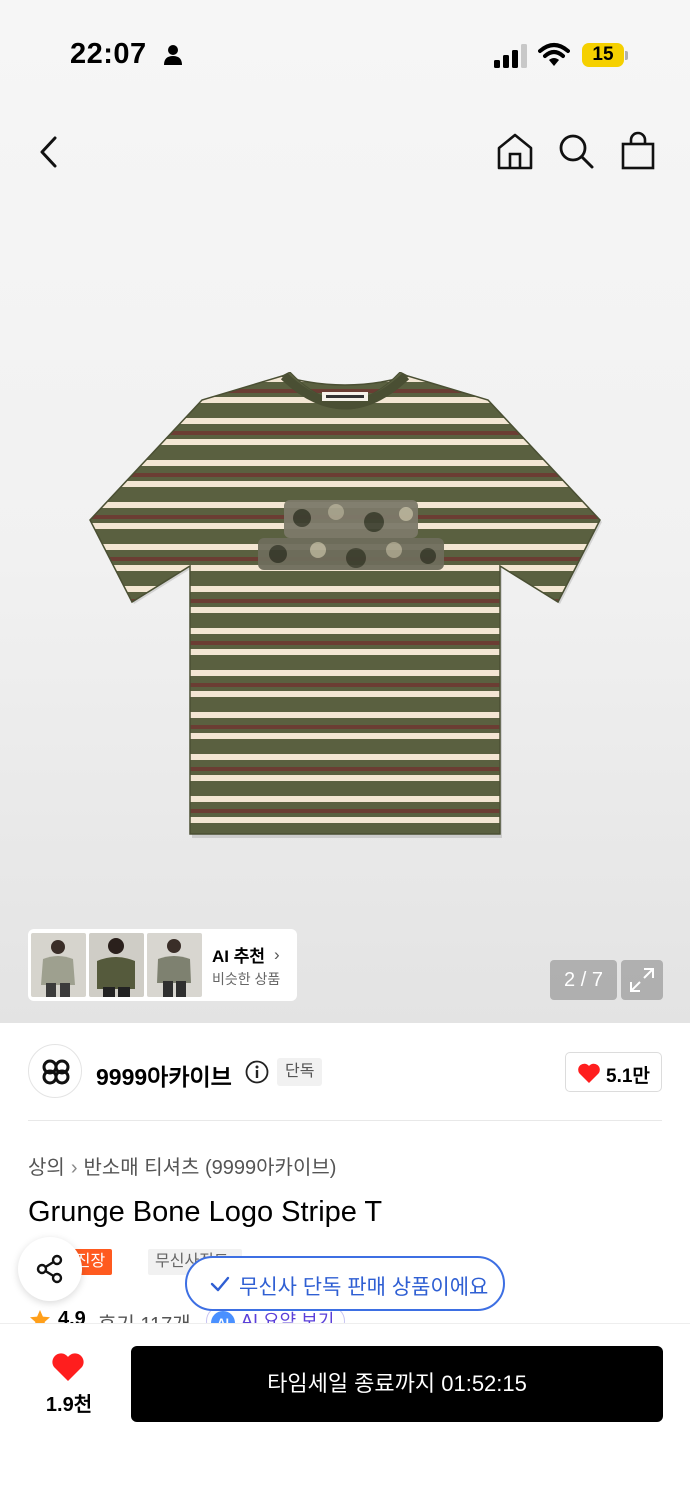 This screenshot has height=1500, width=690. Describe the element at coordinates (220, 1284) in the screenshot. I see `check-icon` at that location.